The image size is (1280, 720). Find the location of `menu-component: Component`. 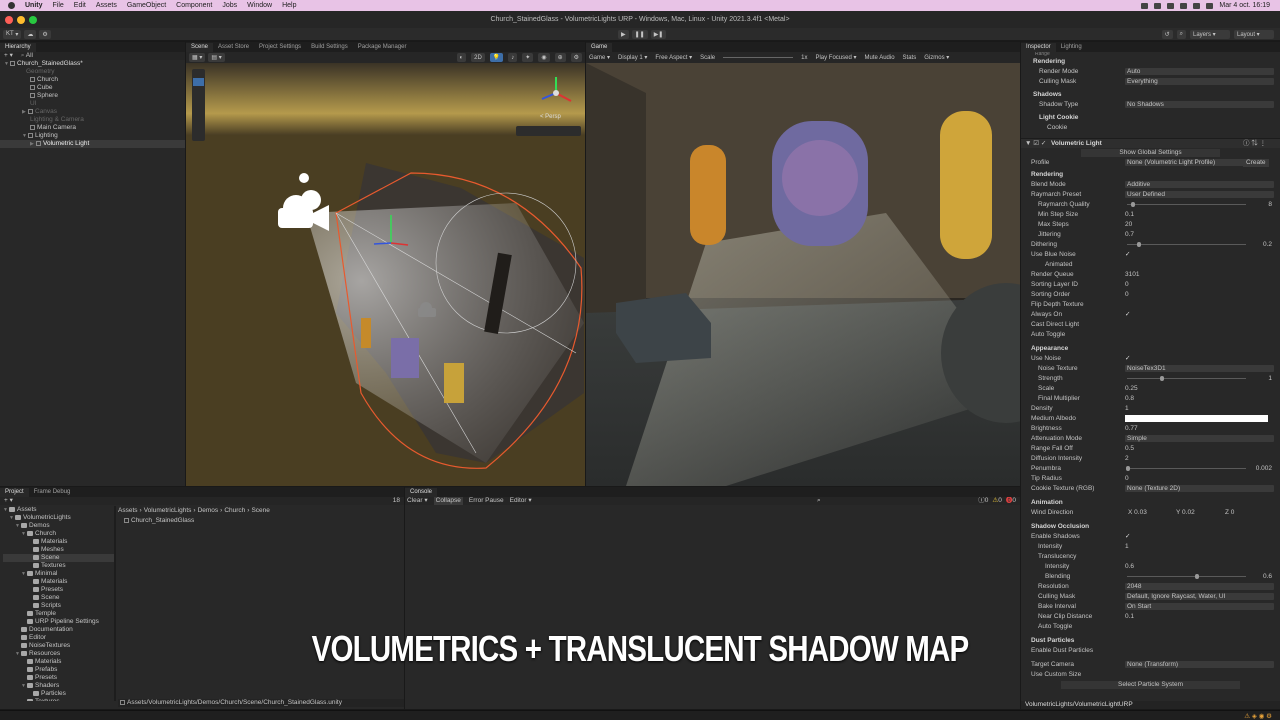

menu-component: Component is located at coordinates (194, 5).